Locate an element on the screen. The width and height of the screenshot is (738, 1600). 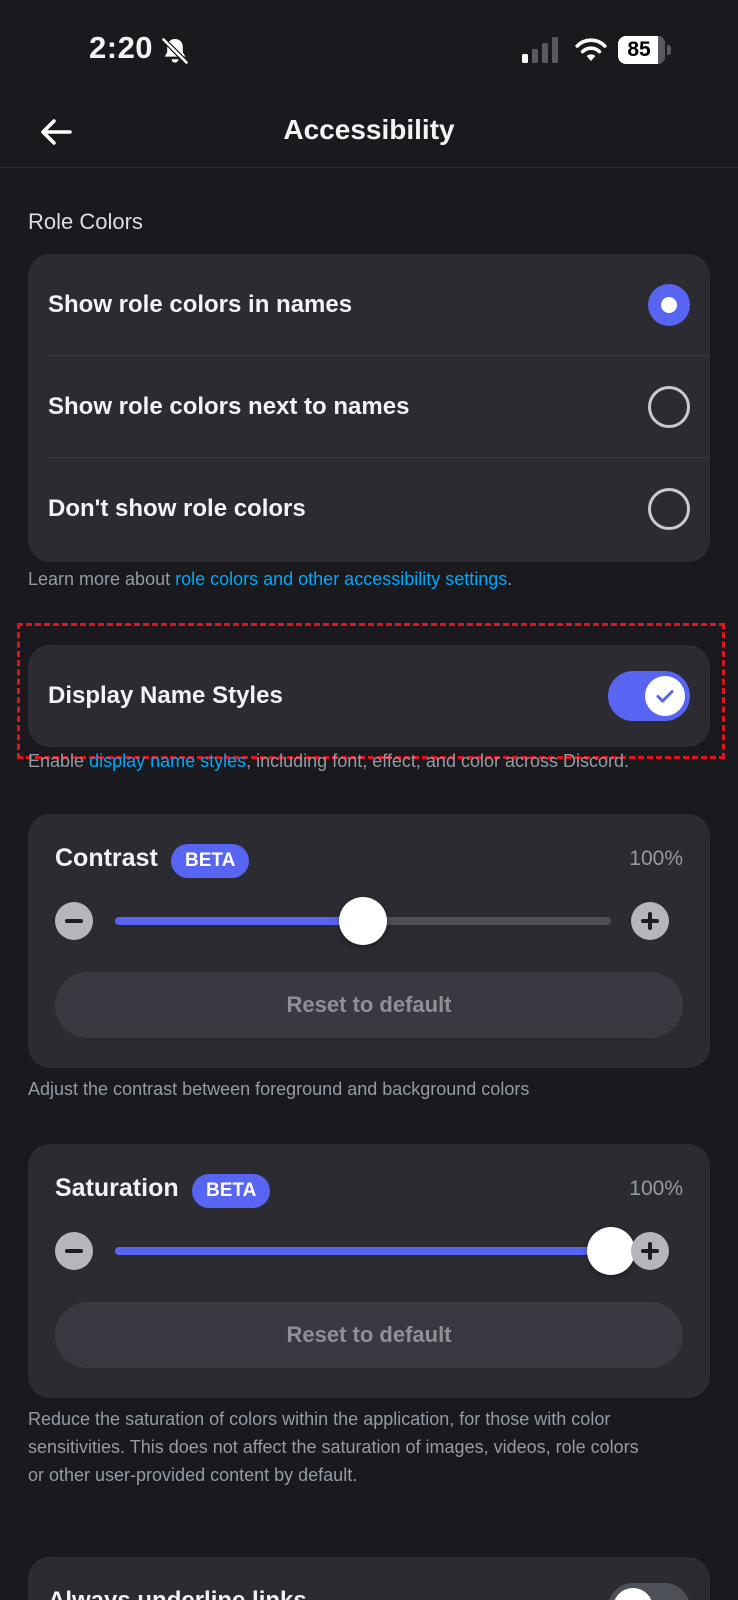
contrast-slider is located at coordinates (363, 921).